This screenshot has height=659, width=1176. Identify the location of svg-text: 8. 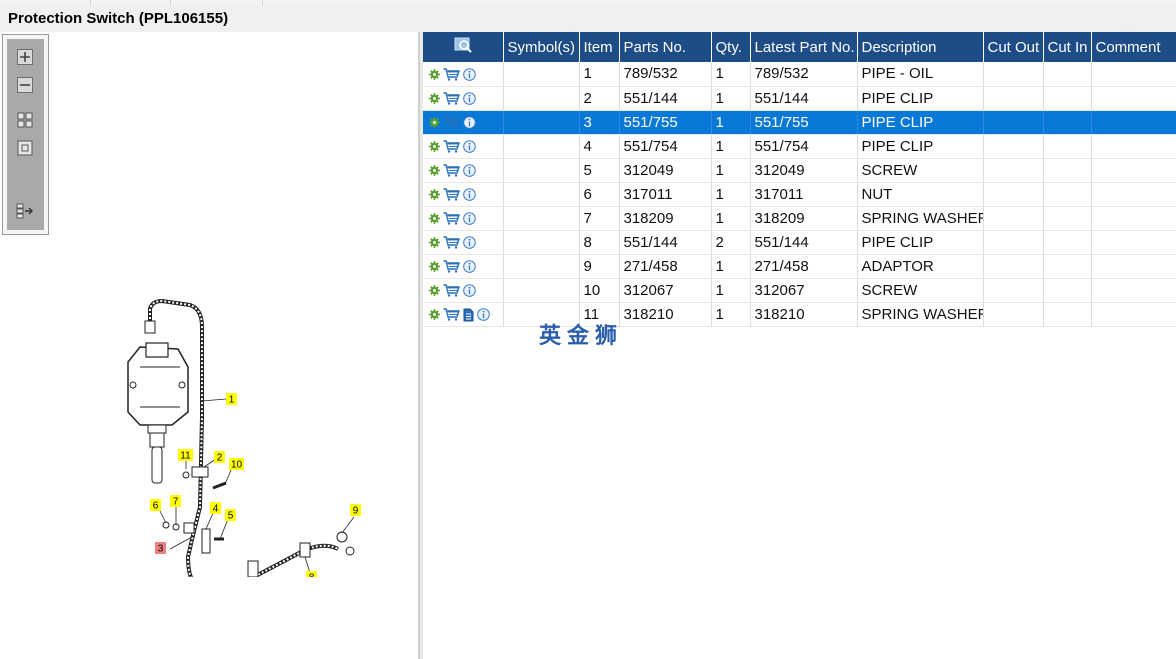
(312, 575).